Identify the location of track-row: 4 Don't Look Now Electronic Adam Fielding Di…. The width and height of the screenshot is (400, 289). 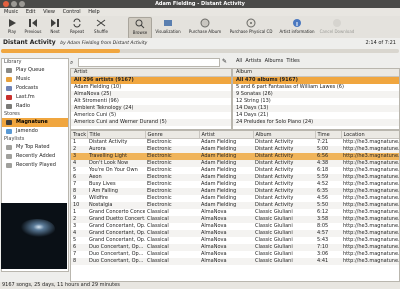
(235, 163).